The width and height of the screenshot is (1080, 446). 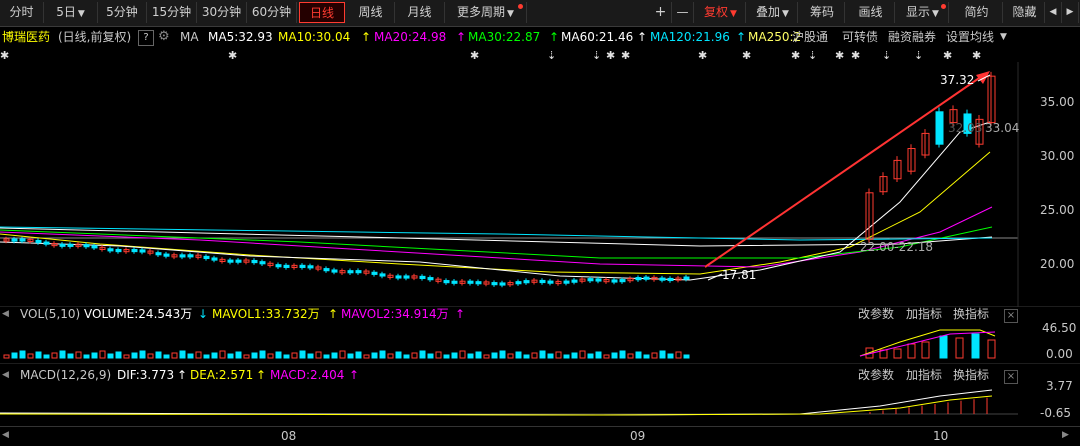 I want to click on vol-label: VOL(5,10), so click(x=50, y=314).